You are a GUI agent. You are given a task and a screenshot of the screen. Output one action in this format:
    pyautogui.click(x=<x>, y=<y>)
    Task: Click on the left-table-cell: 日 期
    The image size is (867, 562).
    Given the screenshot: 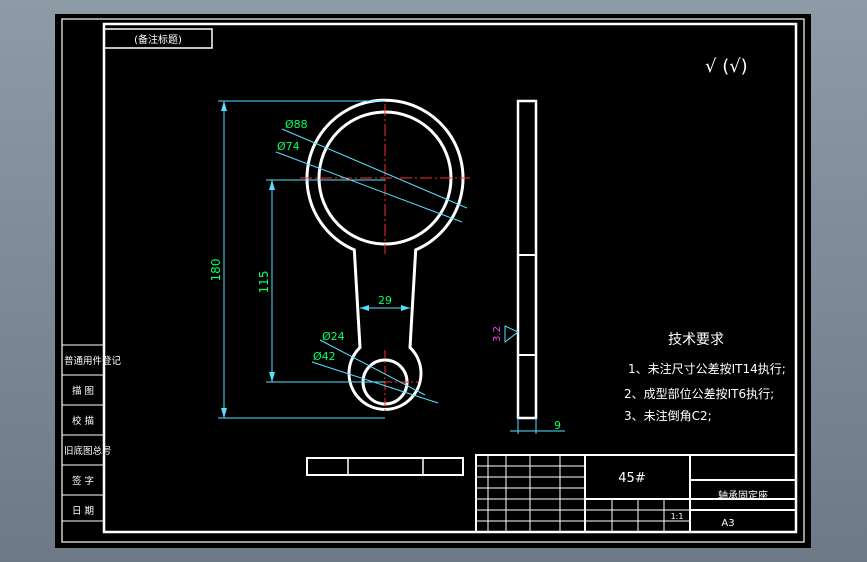 What is the action you would take?
    pyautogui.click(x=83, y=511)
    